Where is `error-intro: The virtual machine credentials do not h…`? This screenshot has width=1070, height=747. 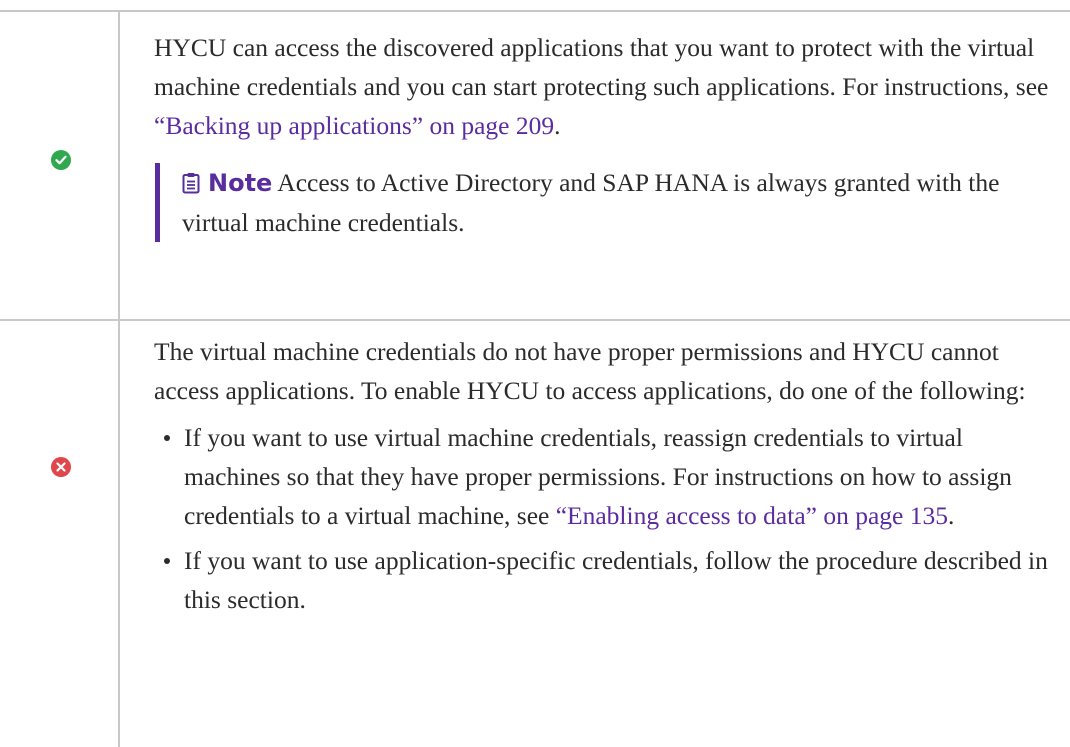 error-intro: The virtual machine credentials do not h… is located at coordinates (590, 371).